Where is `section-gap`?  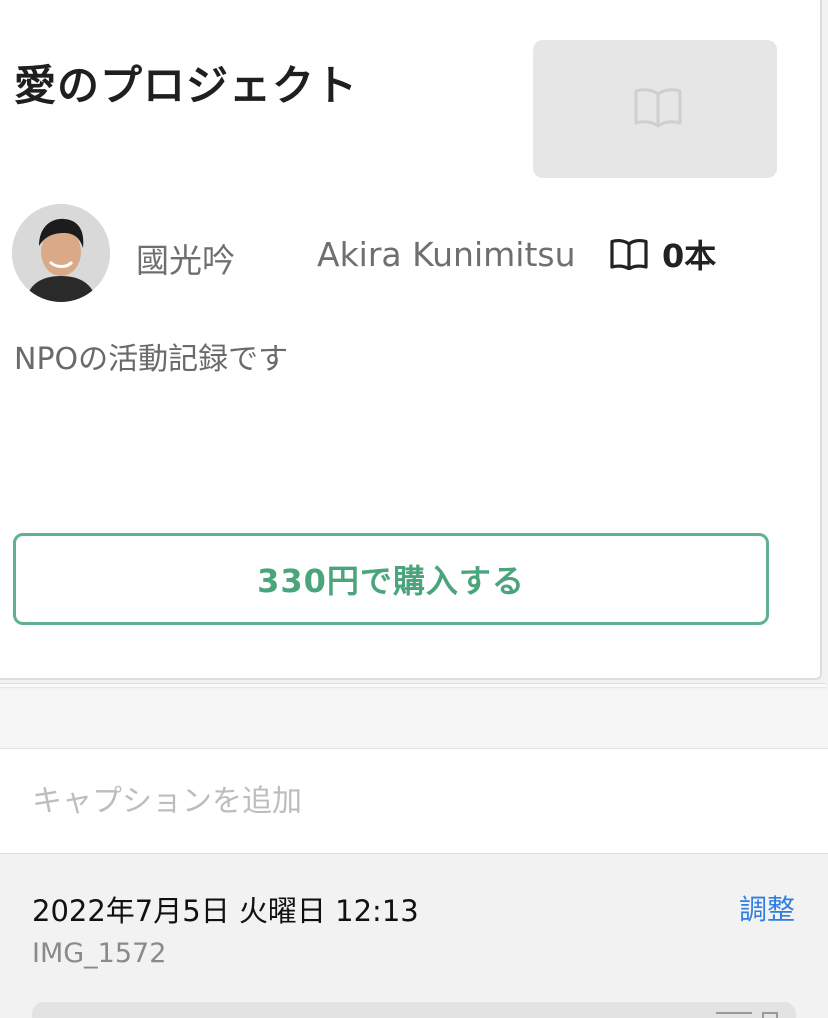 section-gap is located at coordinates (414, 719).